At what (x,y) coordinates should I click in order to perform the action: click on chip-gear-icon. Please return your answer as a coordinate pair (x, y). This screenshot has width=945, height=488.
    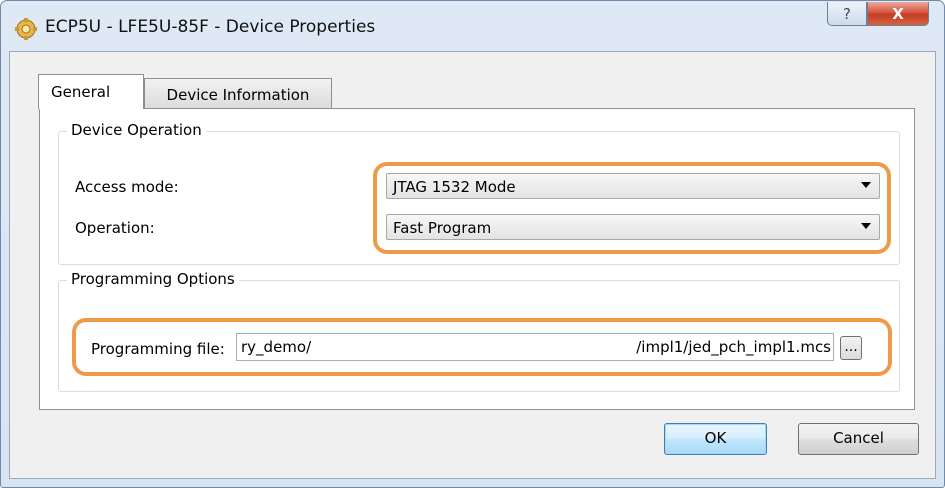
    Looking at the image, I should click on (26, 29).